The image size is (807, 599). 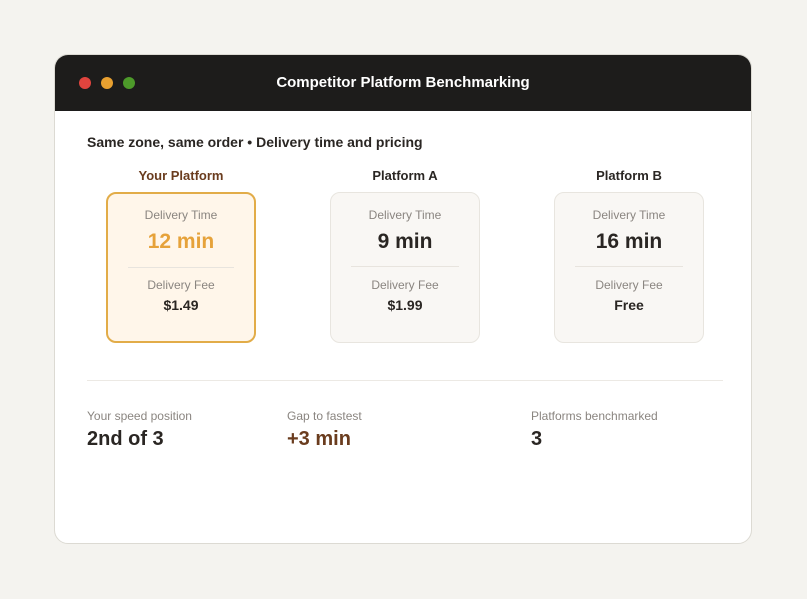 I want to click on stat-label: Your speed position, so click(x=139, y=416).